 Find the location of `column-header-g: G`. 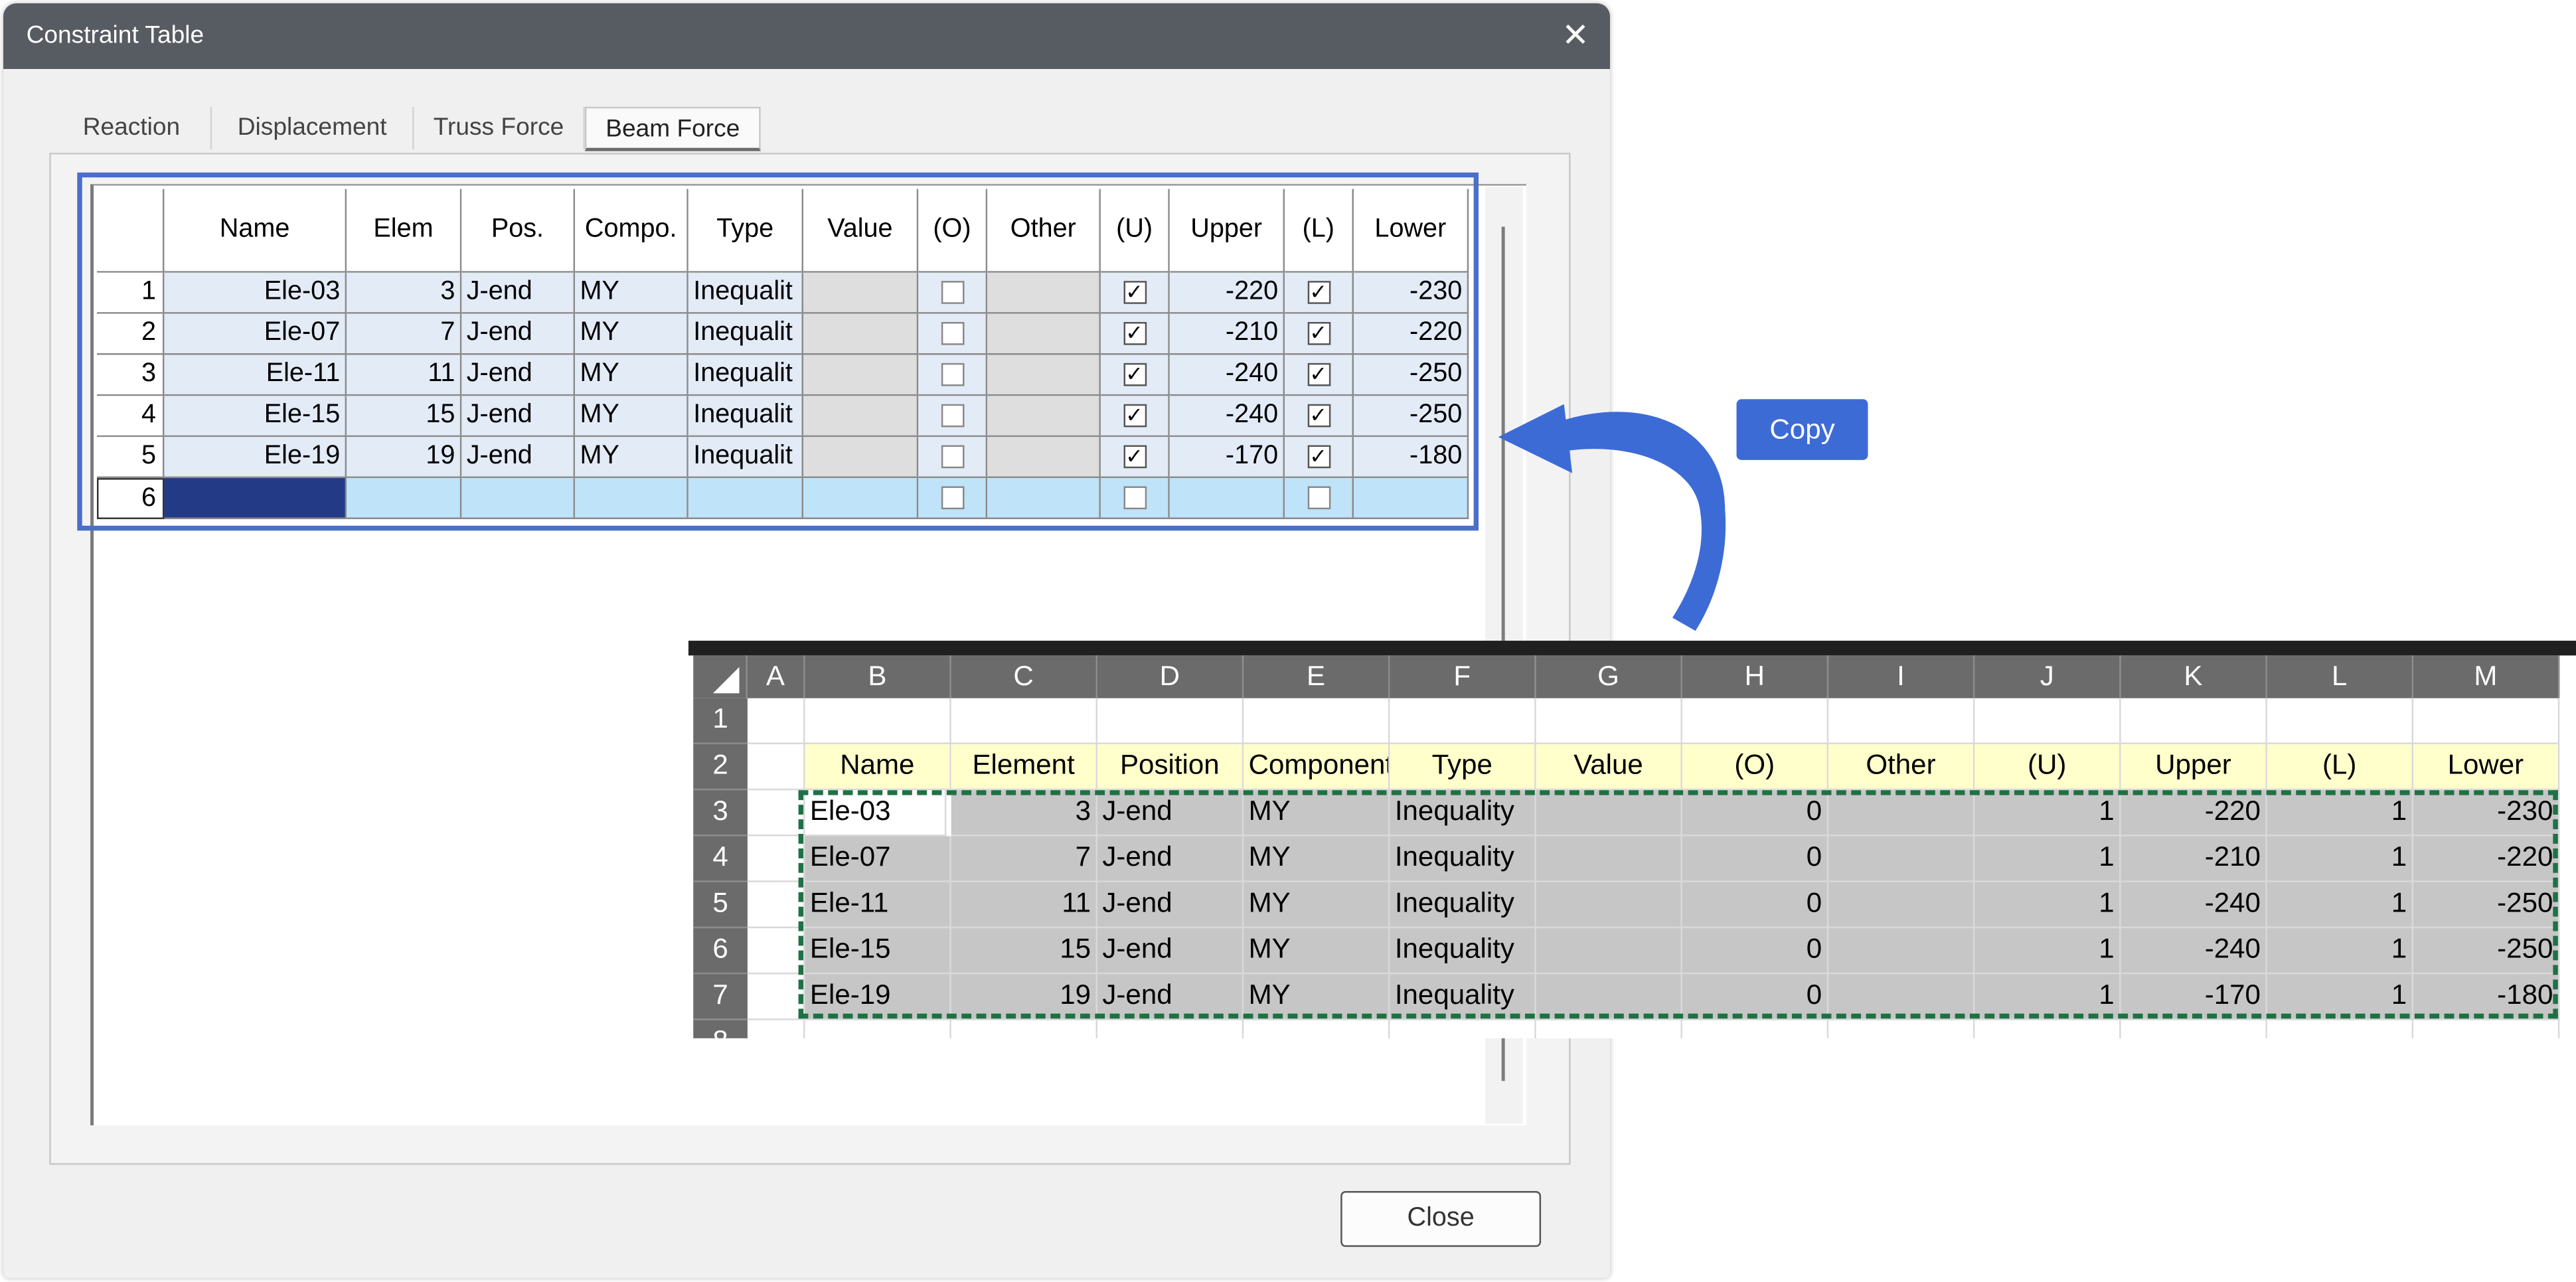

column-header-g: G is located at coordinates (1609, 676).